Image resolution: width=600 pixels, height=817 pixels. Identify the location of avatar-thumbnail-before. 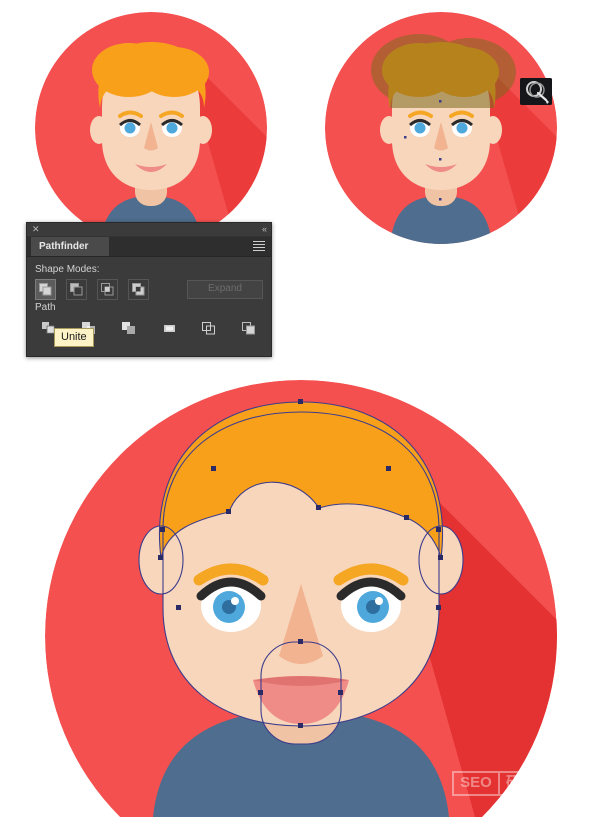
(151, 128).